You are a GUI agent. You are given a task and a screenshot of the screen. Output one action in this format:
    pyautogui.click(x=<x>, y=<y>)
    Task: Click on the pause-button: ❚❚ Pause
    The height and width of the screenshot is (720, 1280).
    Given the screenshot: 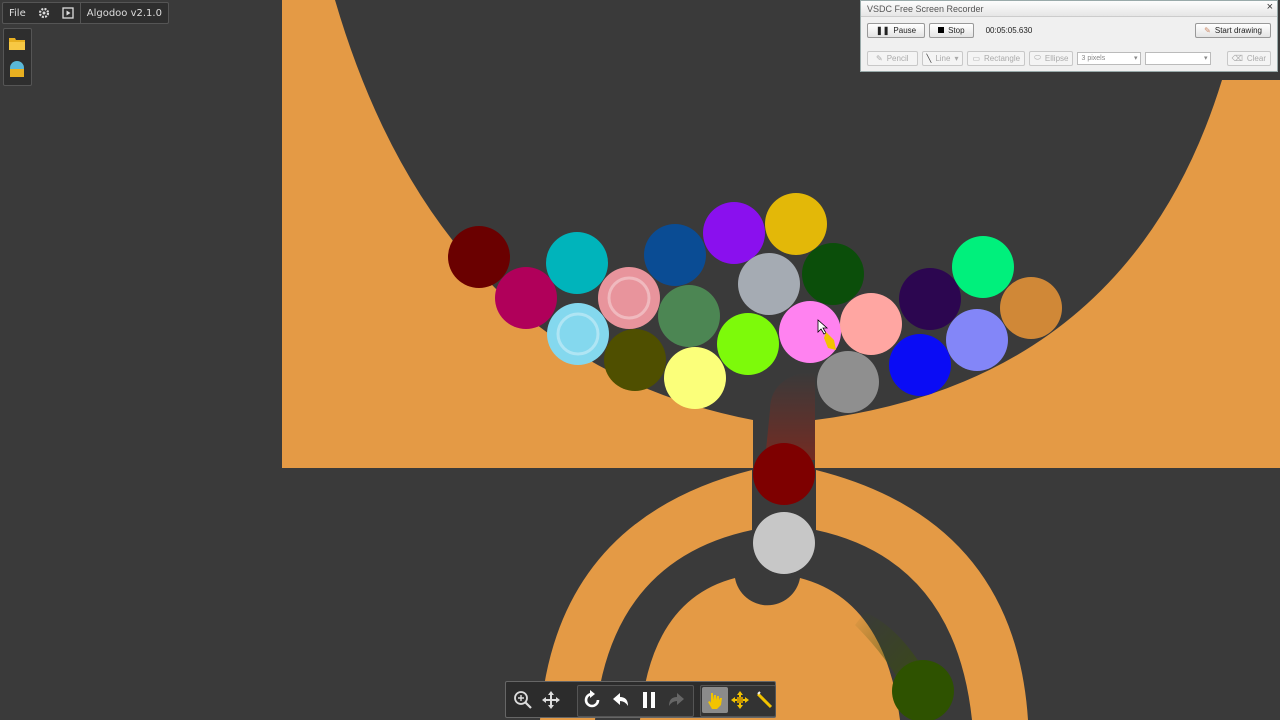 What is the action you would take?
    pyautogui.click(x=896, y=30)
    